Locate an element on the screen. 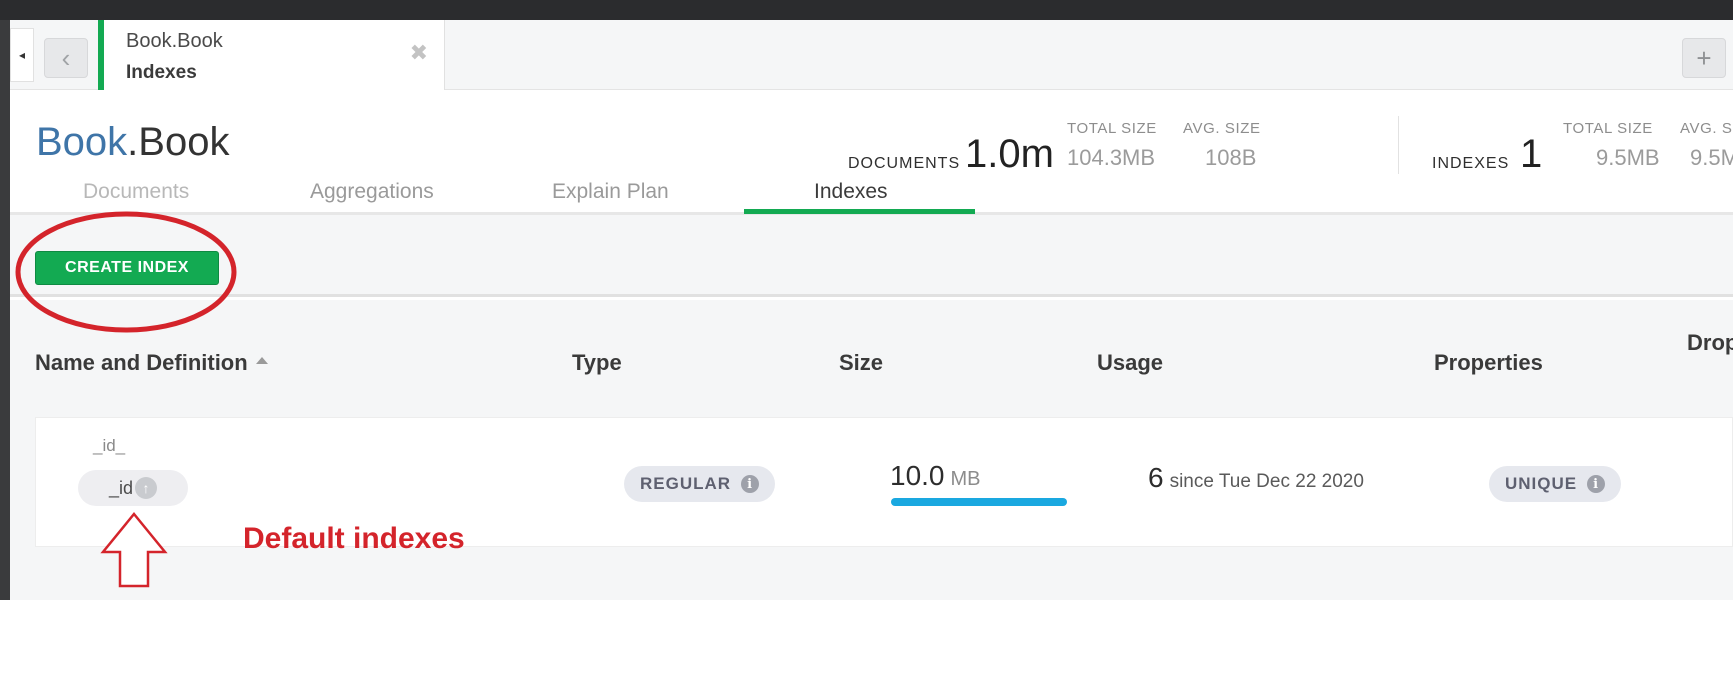  caret-left-icon: ◂ is located at coordinates (22, 55).